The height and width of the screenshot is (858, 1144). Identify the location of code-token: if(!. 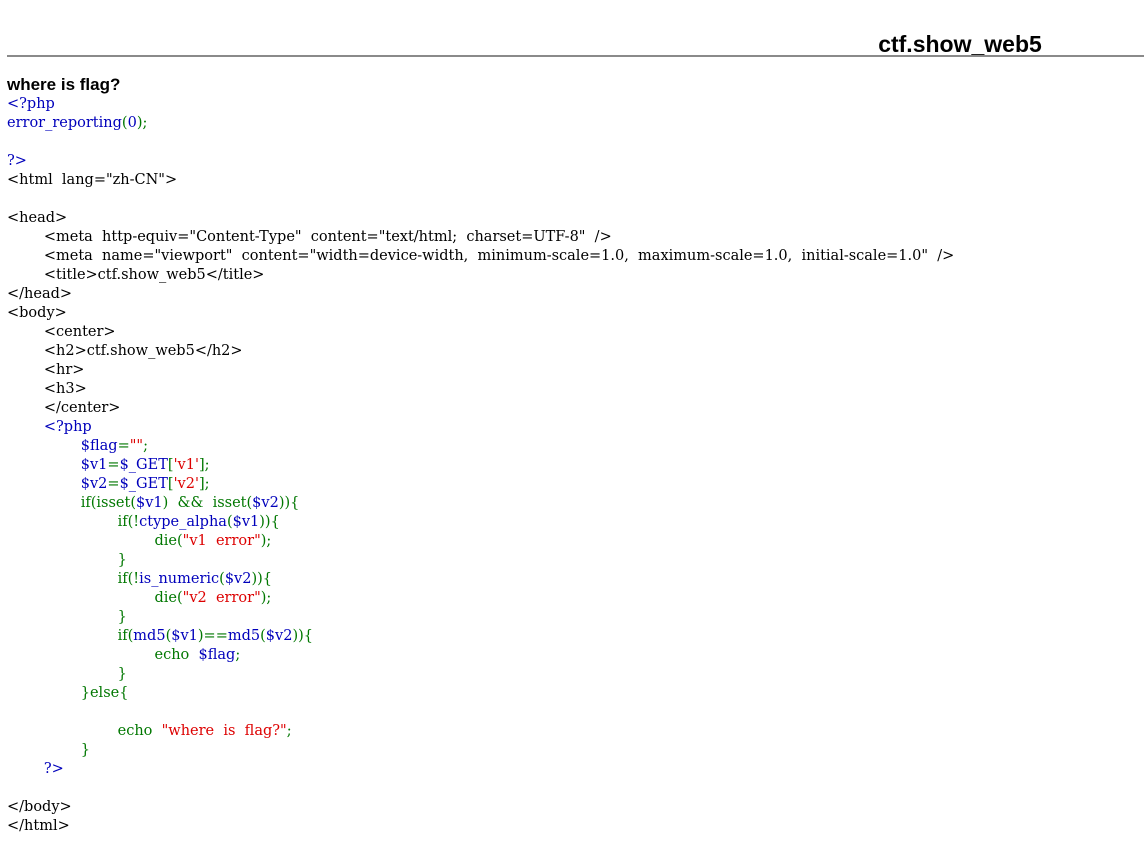
(128, 522).